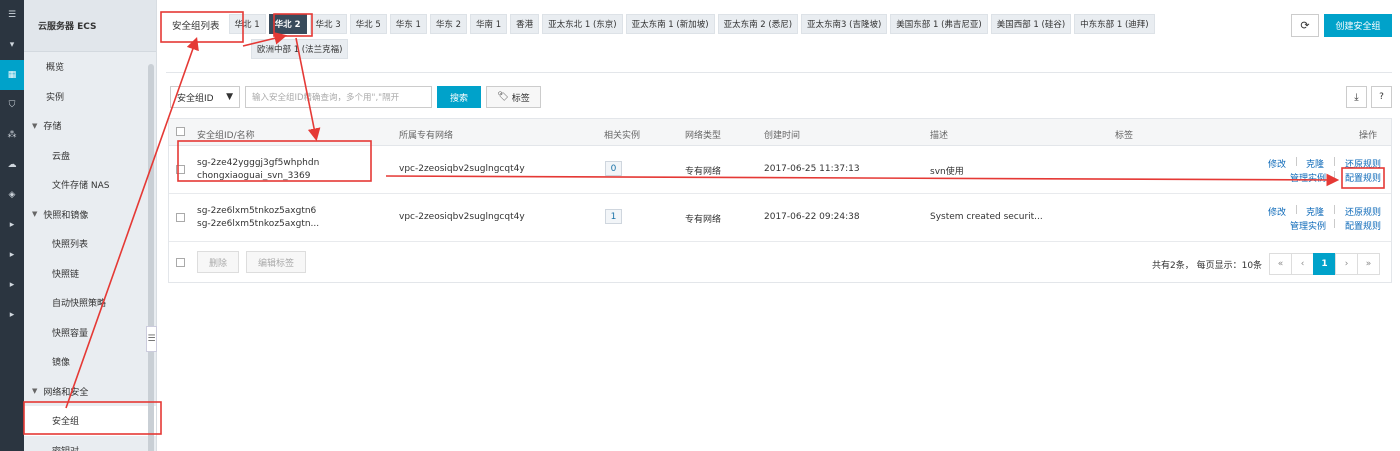 Image resolution: width=1400 pixels, height=451 pixels. What do you see at coordinates (12, 75) in the screenshot?
I see `server-icon: ▦` at bounding box center [12, 75].